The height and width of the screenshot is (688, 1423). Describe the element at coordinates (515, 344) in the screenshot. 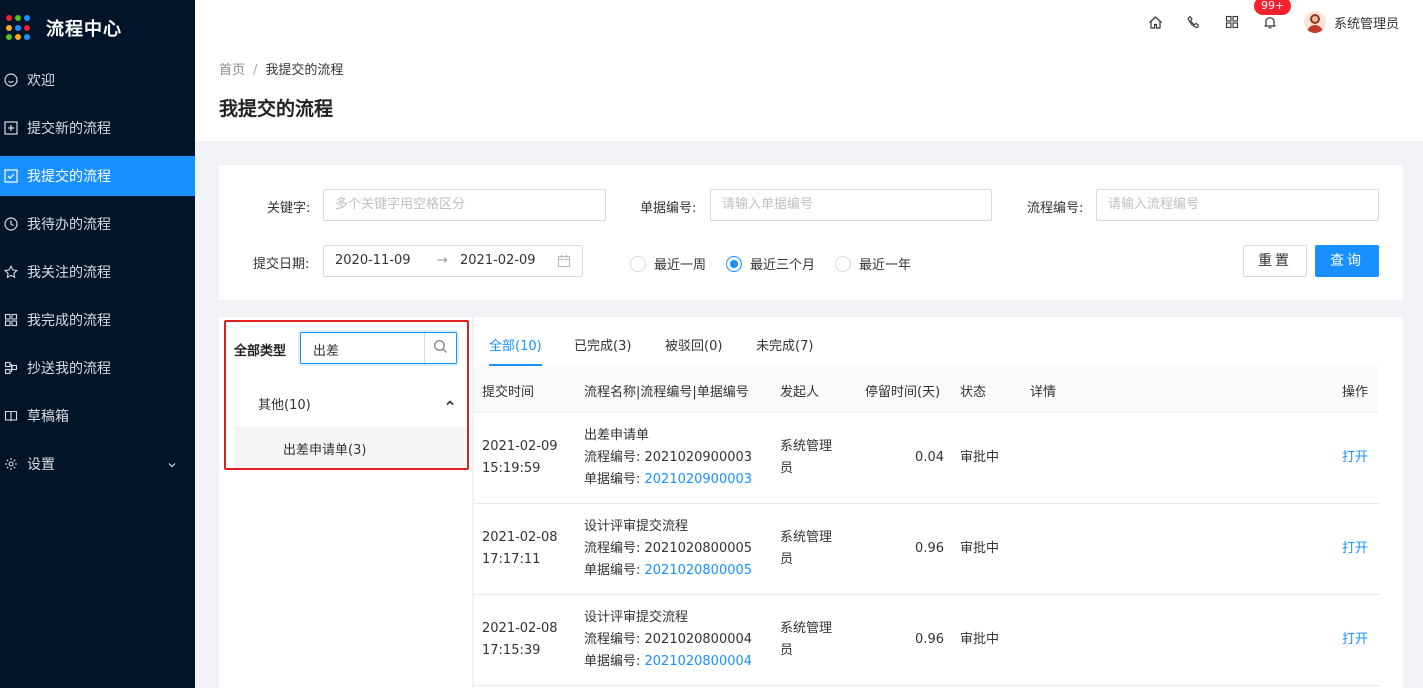

I see `tab-all: 全部(10)` at that location.